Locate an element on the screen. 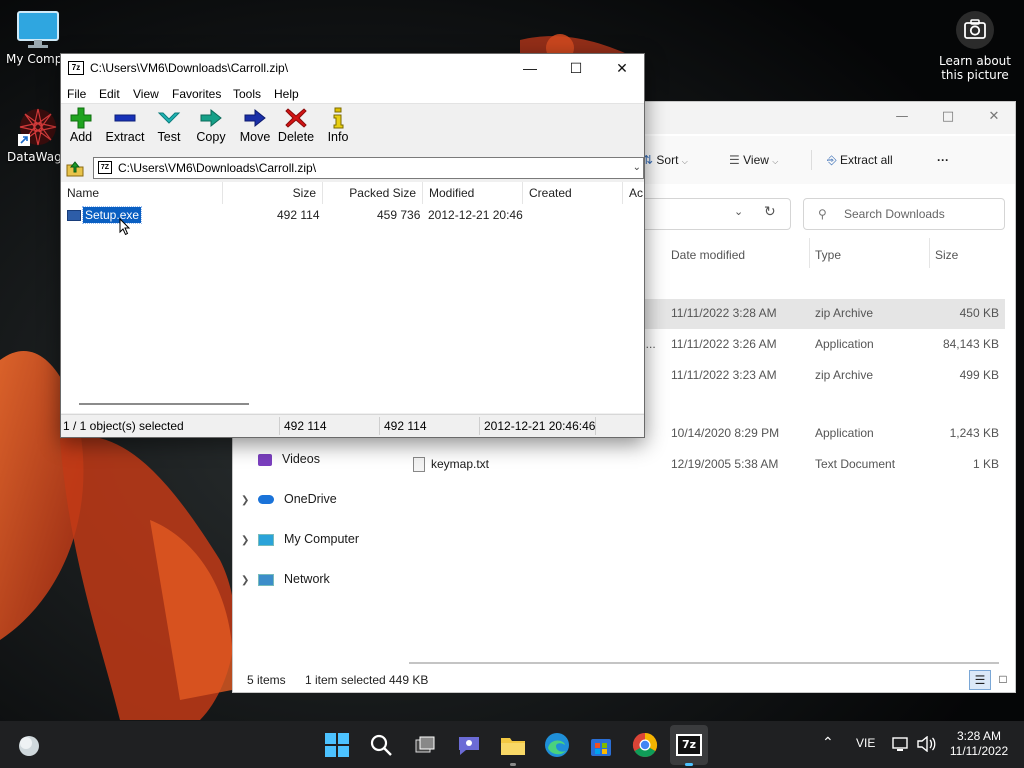  copy-label: Copy is located at coordinates (211, 137).